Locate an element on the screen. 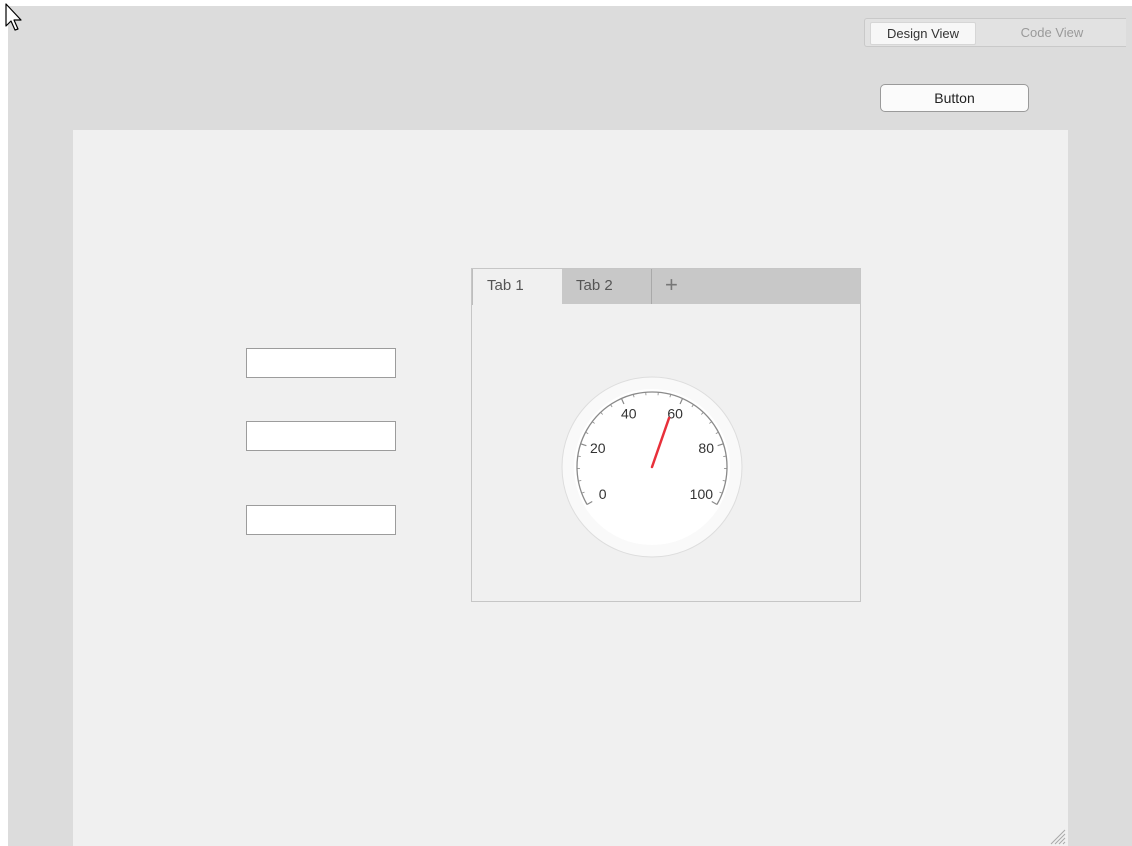 The image size is (1132, 846). add-tab-plus-icon: + is located at coordinates (674, 286).